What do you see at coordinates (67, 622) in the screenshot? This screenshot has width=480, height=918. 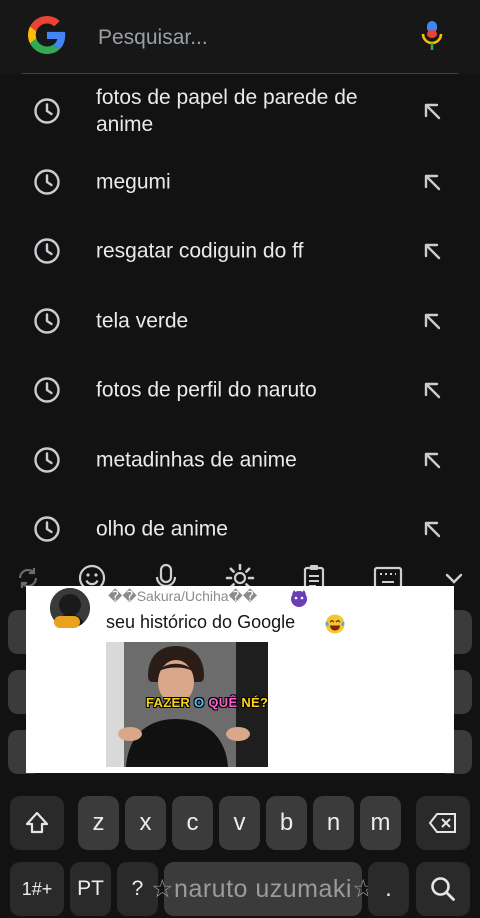 I see `level-badge` at bounding box center [67, 622].